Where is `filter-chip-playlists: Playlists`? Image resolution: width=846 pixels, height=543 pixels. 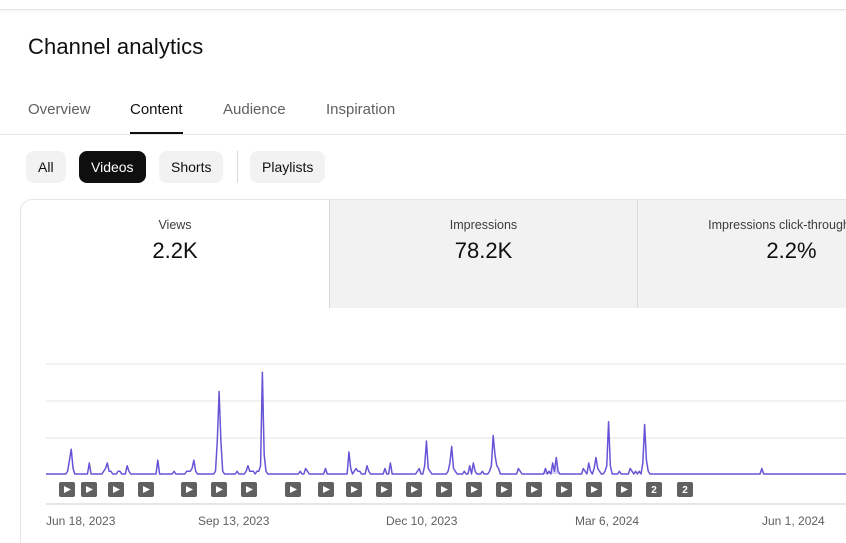 filter-chip-playlists: Playlists is located at coordinates (288, 167).